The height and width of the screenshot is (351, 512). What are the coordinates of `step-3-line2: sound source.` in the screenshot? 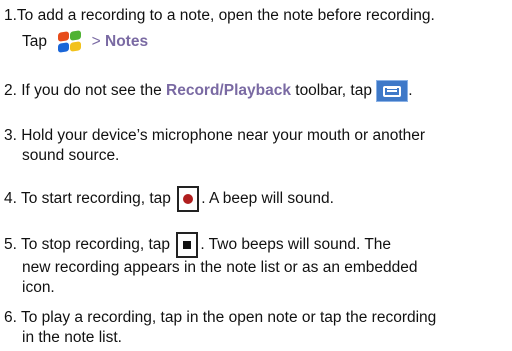 It's located at (71, 155).